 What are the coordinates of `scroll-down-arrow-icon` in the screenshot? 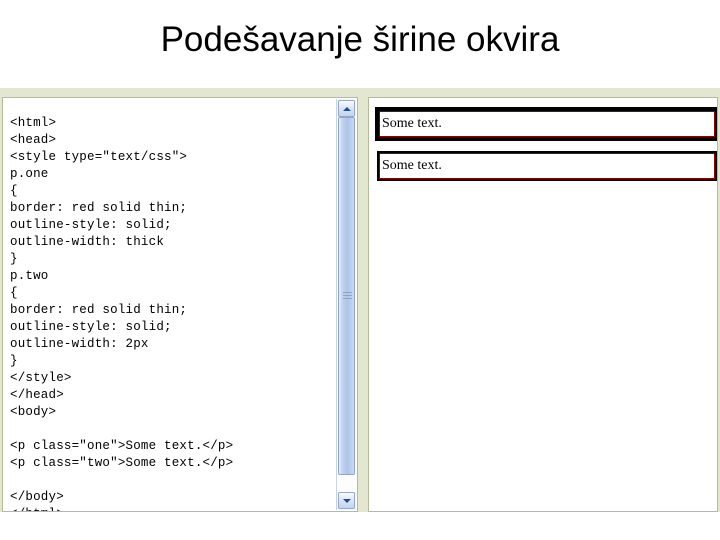 It's located at (346, 500).